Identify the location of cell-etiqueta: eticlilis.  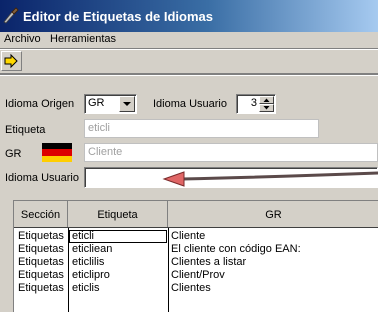
(88, 262).